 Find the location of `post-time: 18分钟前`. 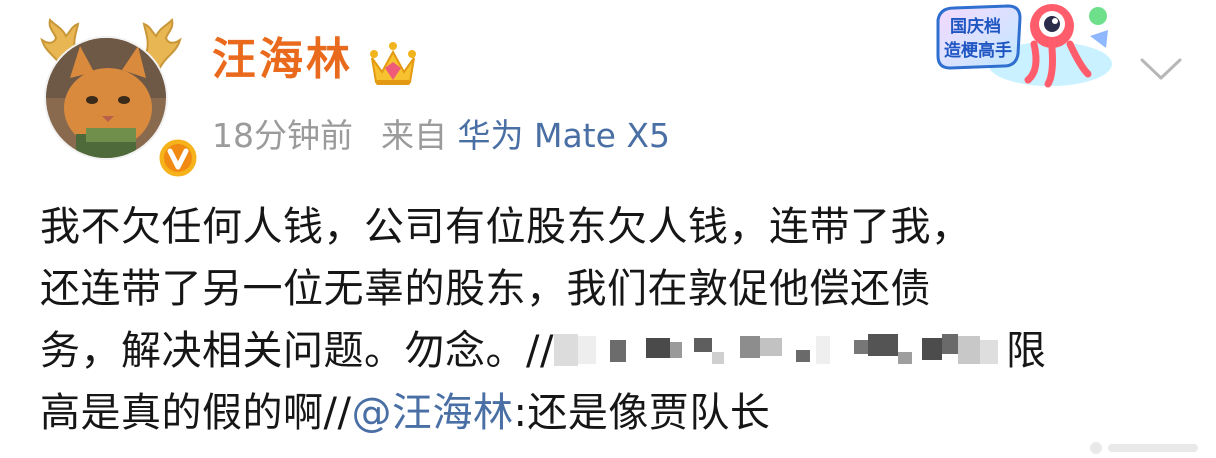

post-time: 18分钟前 is located at coordinates (282, 135).